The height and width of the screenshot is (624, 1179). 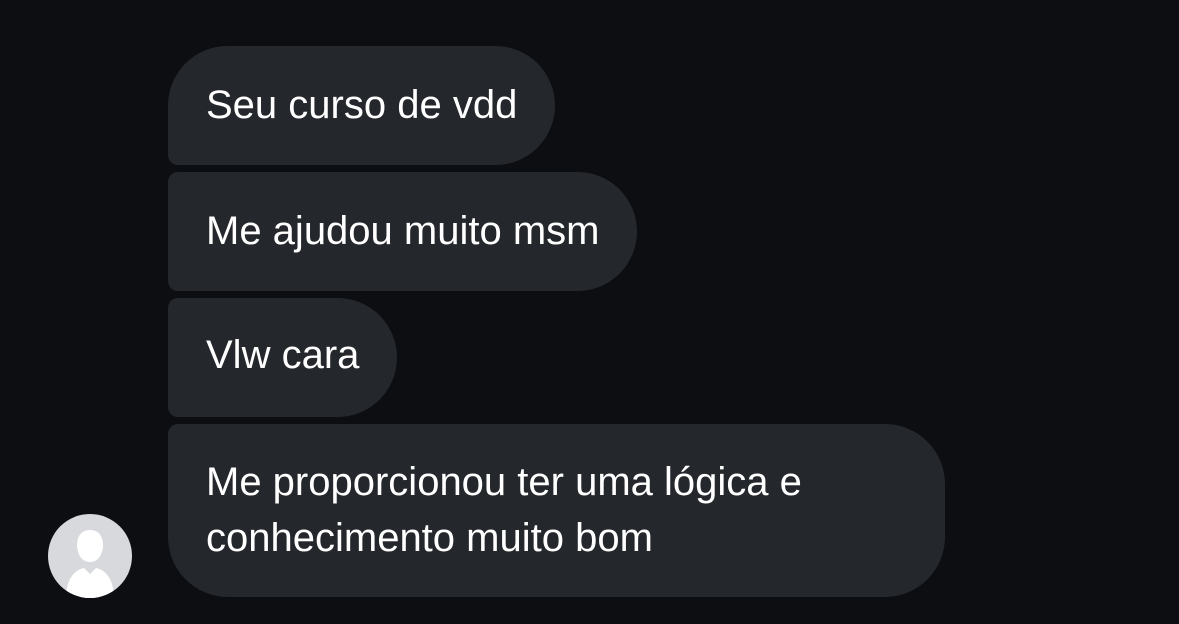 I want to click on message-text-line: Me proporcionou ter uma lógica e, so click(x=504, y=482).